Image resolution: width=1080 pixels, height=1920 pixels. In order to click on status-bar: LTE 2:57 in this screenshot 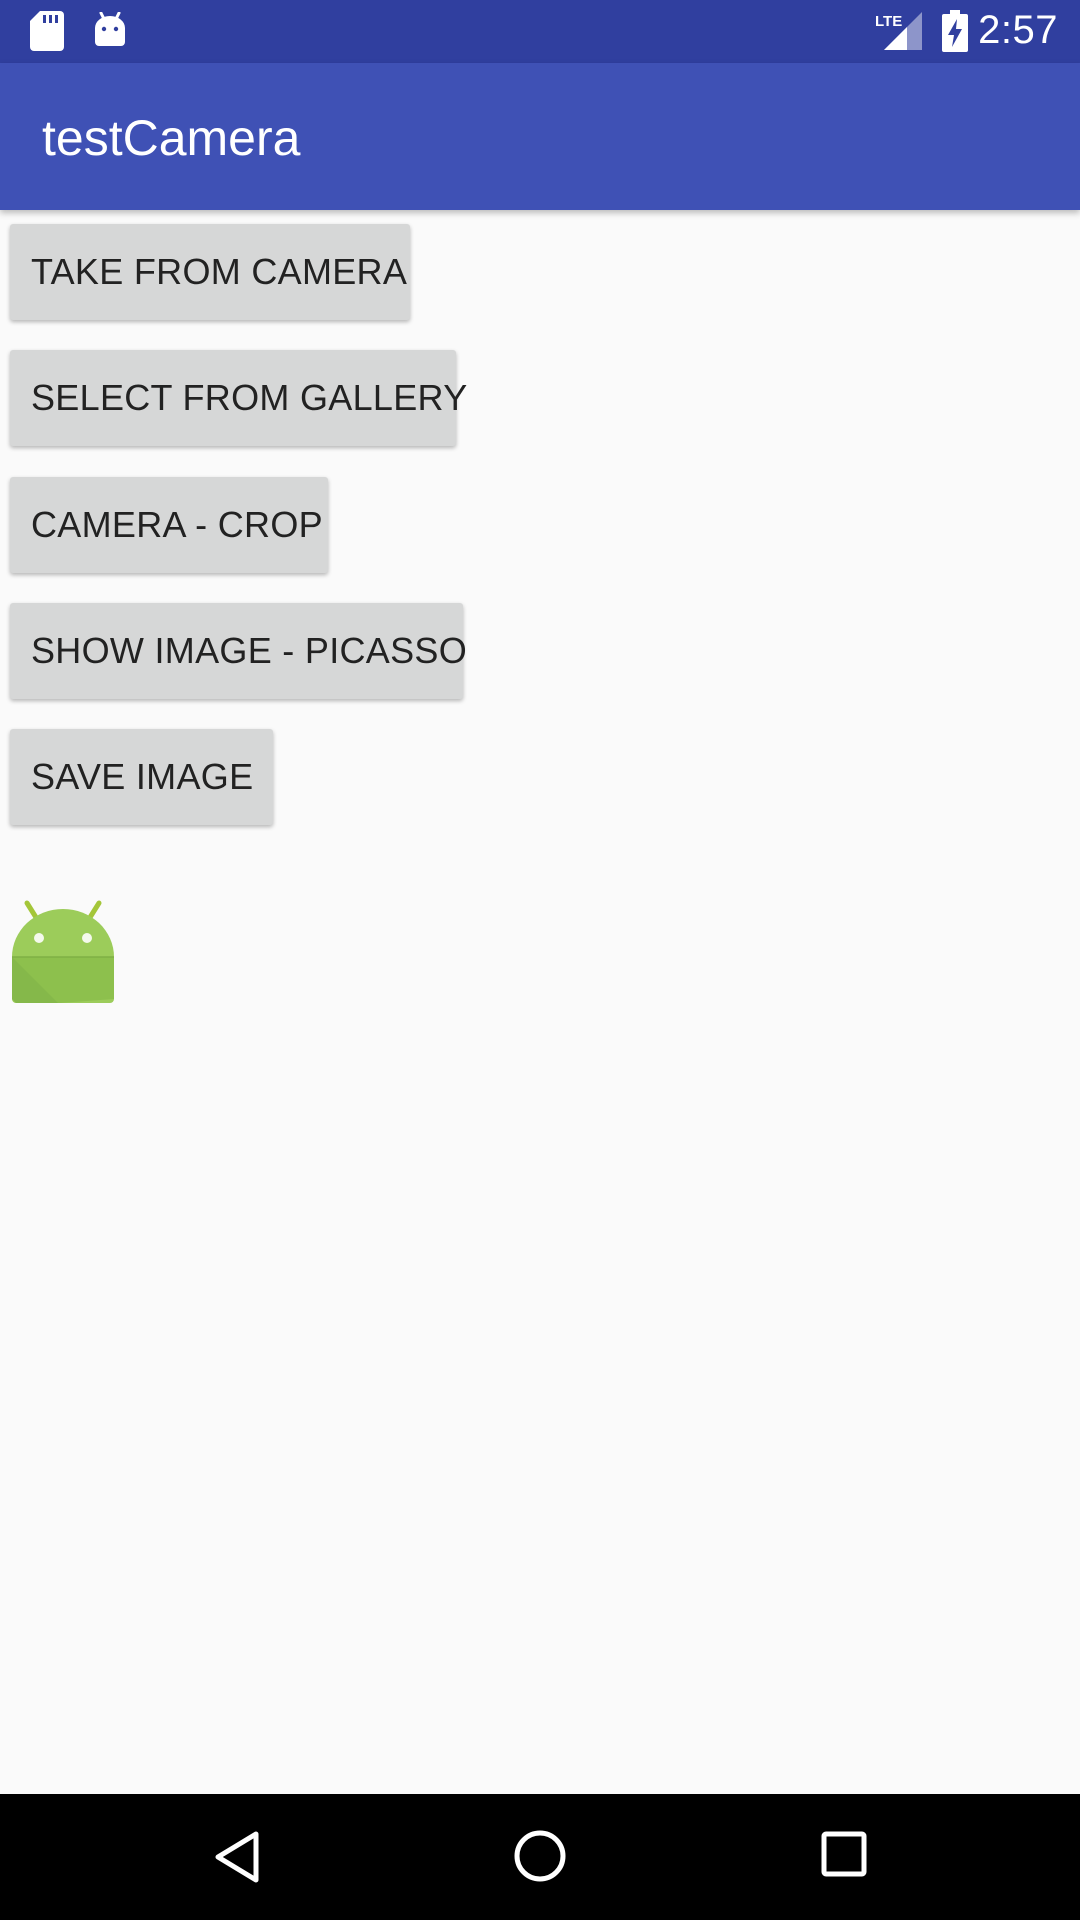, I will do `click(540, 31)`.